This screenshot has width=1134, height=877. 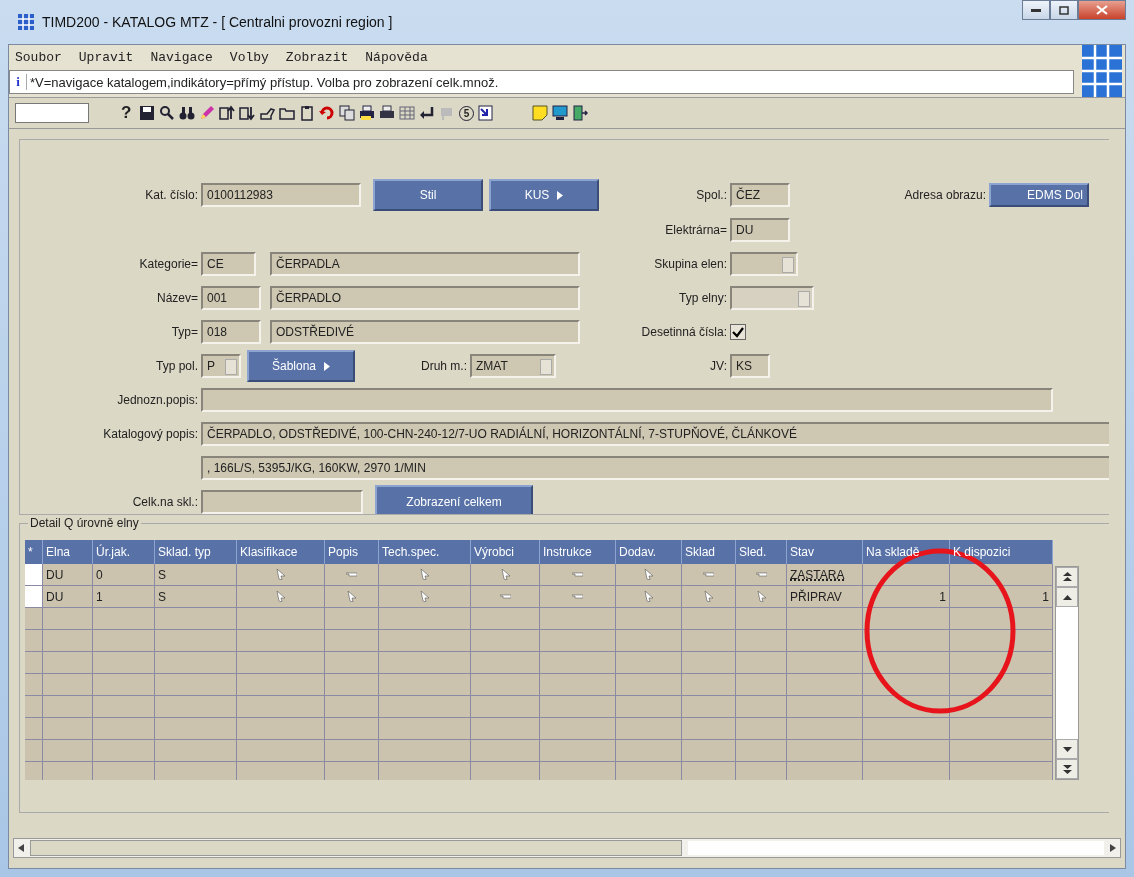 What do you see at coordinates (1039, 195) in the screenshot?
I see `address-button: EDMS Dol` at bounding box center [1039, 195].